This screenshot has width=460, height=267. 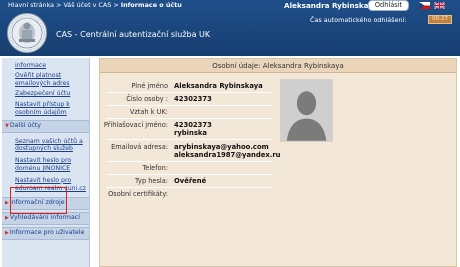 What do you see at coordinates (52, 80) in the screenshot?
I see `sidebar-item-verify-emails: Ověřit platnost emailových adres` at bounding box center [52, 80].